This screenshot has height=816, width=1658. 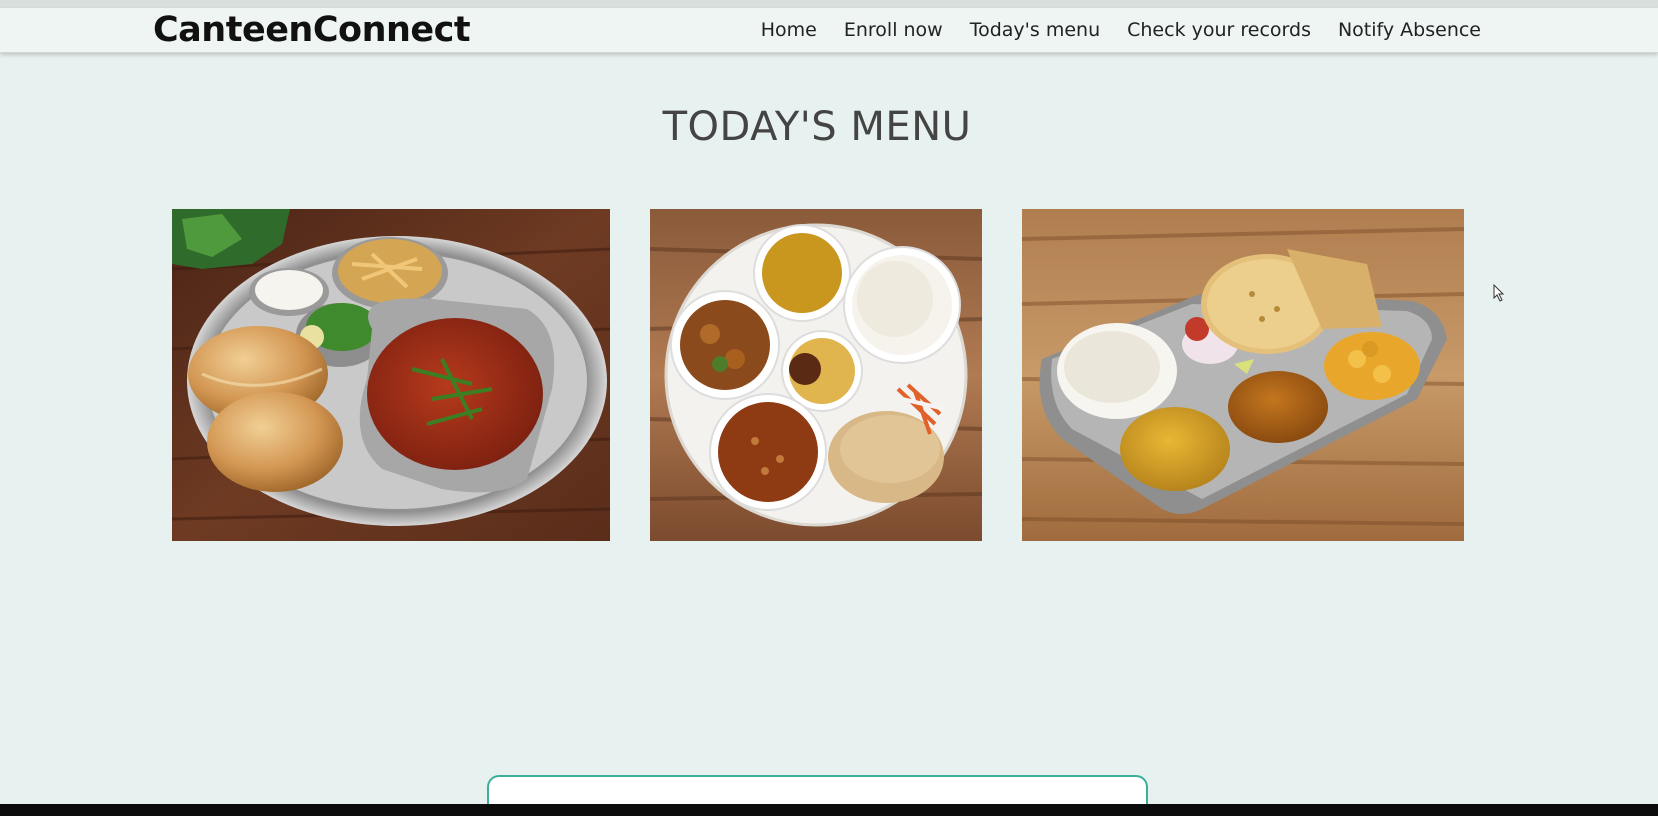 I want to click on nav-link-enroll-now: Enroll now, so click(x=893, y=30).